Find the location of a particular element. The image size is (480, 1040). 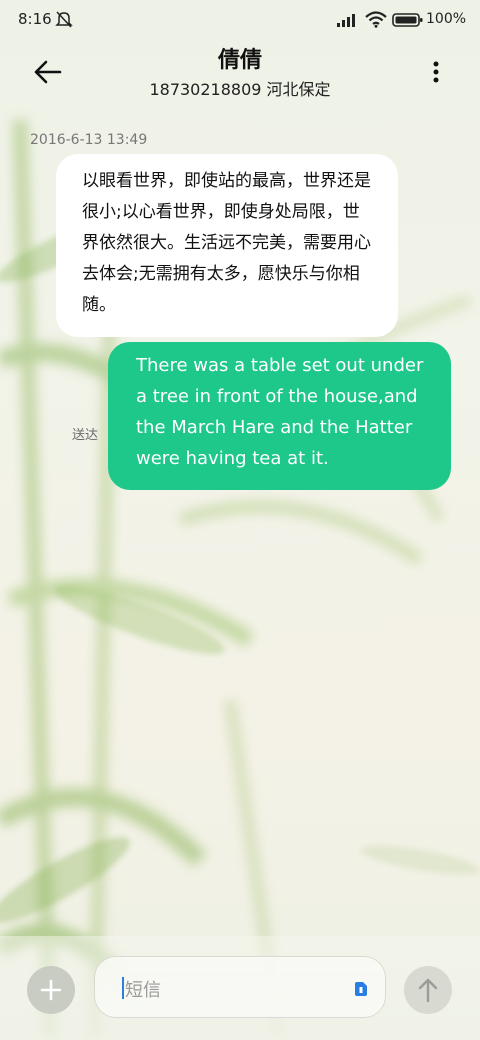

battery-percentage: 100% is located at coordinates (446, 19).